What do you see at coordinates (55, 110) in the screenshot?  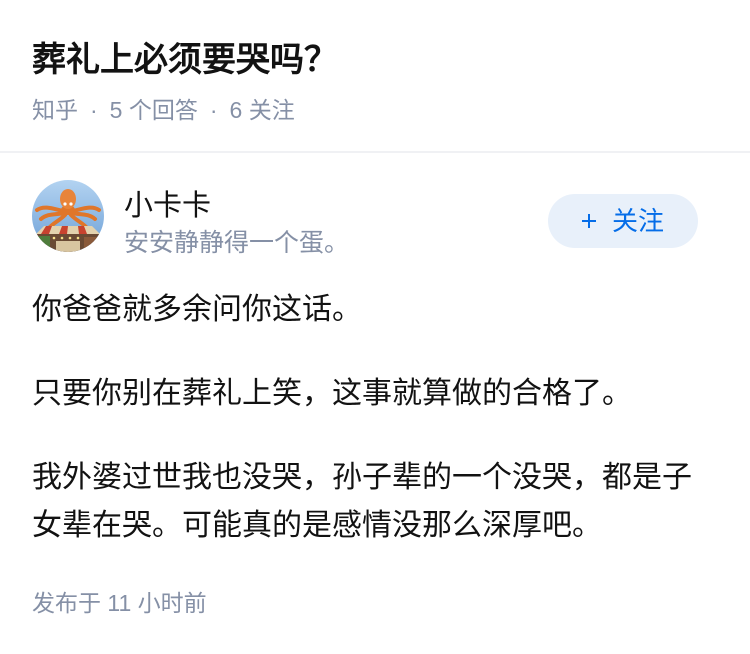 I see `site-name: 知乎` at bounding box center [55, 110].